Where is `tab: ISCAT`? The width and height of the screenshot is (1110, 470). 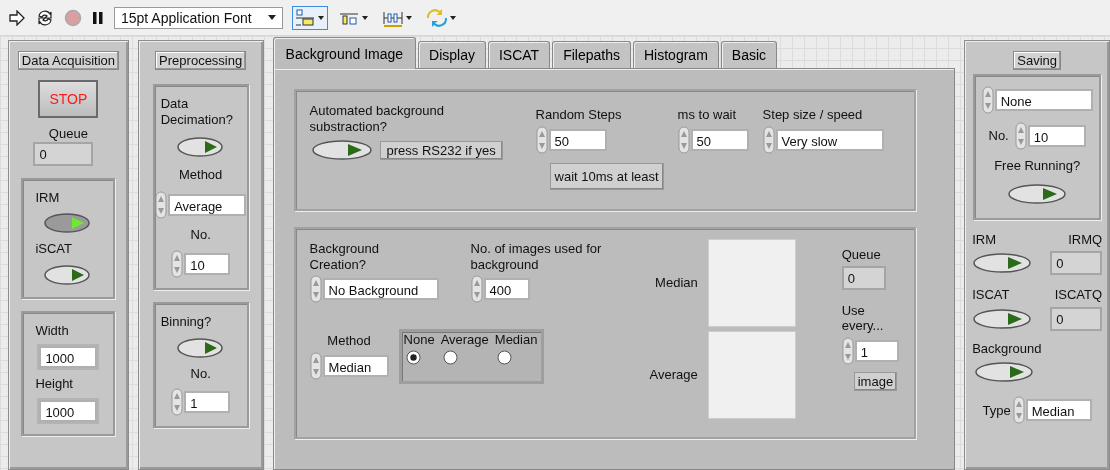
tab: ISCAT is located at coordinates (519, 54).